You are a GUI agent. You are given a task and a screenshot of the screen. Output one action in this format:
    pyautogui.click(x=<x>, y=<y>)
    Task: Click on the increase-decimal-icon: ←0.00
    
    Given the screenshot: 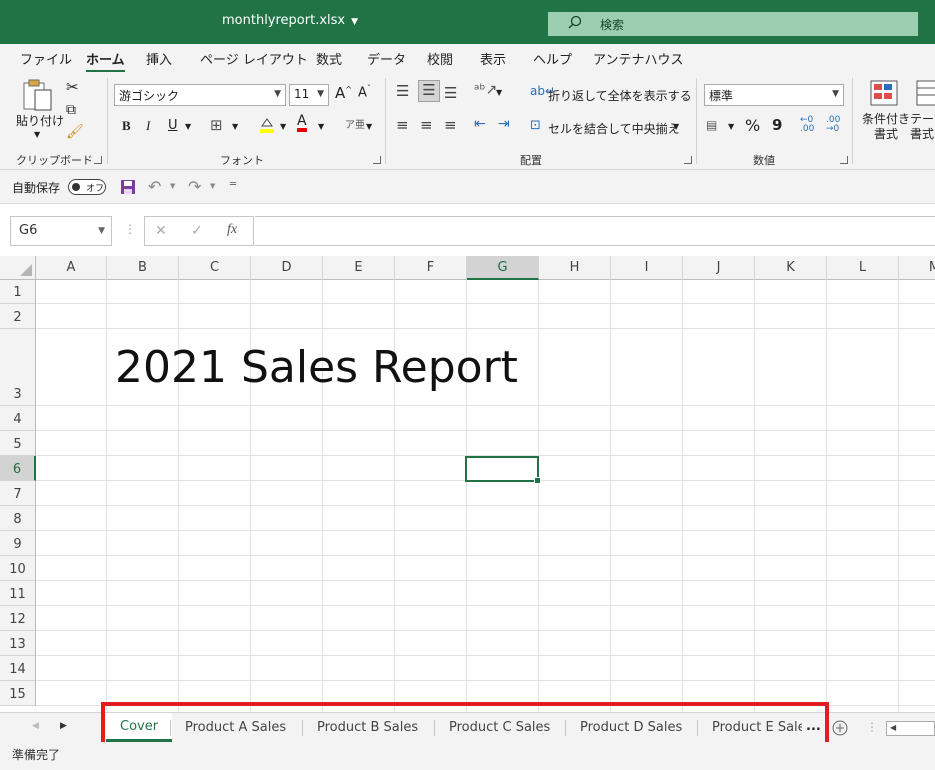 What is the action you would take?
    pyautogui.click(x=807, y=125)
    